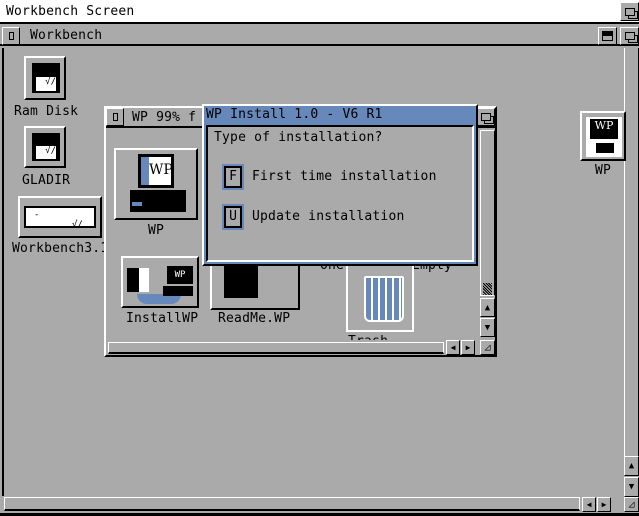 This screenshot has height=516, width=639. What do you see at coordinates (162, 318) in the screenshot?
I see `installwp-label: InstallWP` at bounding box center [162, 318].